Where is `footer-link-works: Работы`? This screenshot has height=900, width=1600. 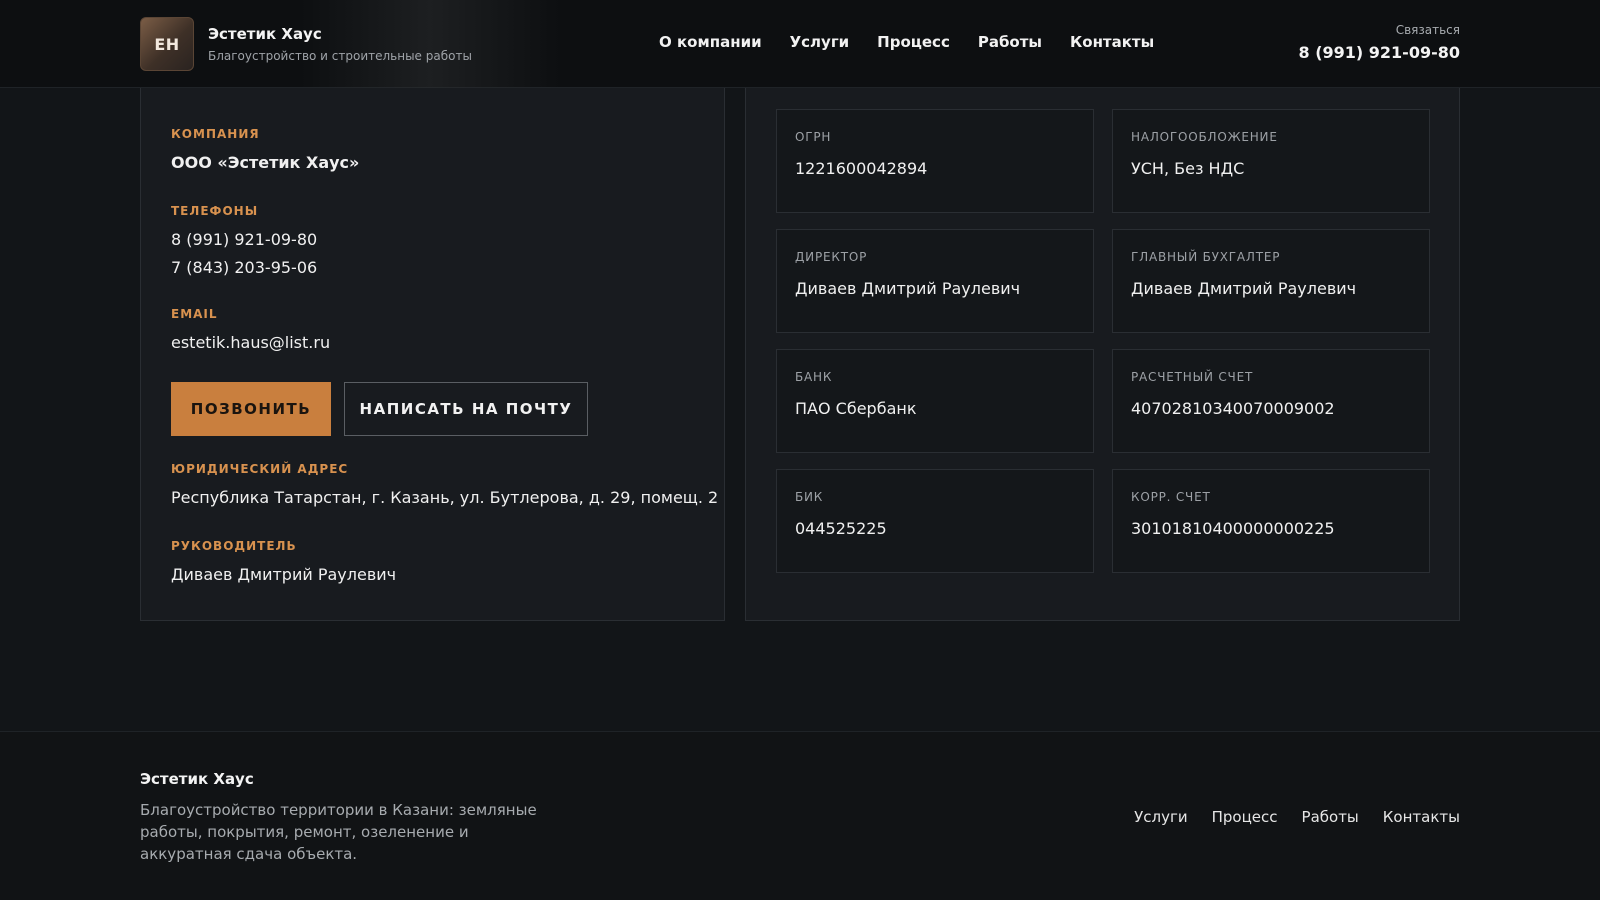 footer-link-works: Работы is located at coordinates (1330, 817).